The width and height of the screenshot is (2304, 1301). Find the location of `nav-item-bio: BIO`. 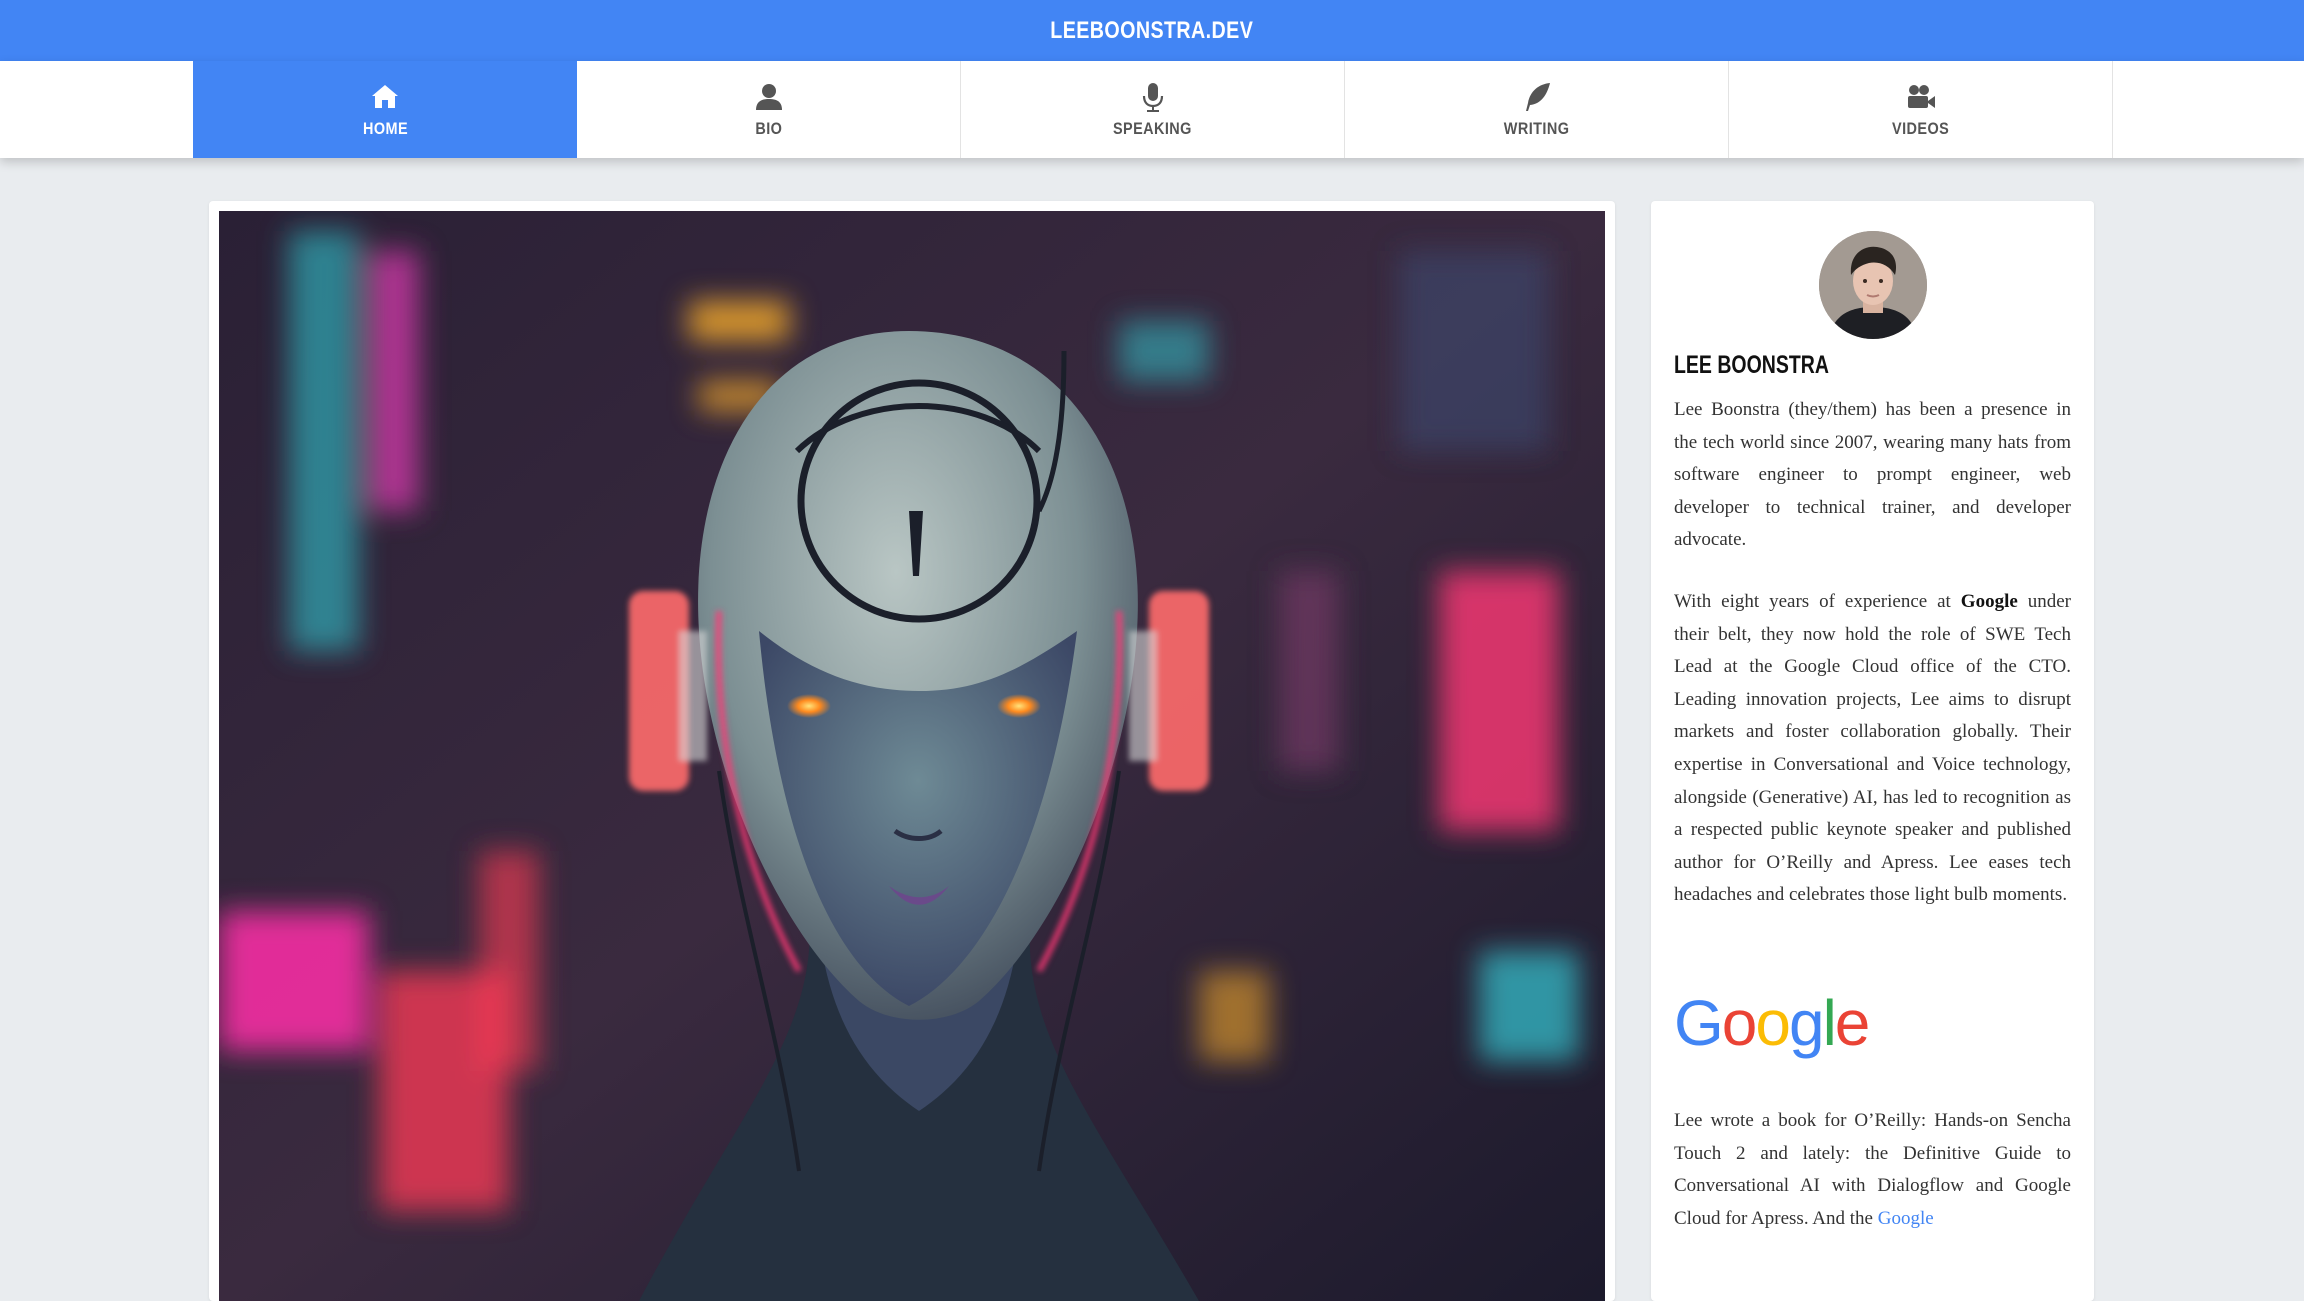

nav-item-bio: BIO is located at coordinates (769, 109).